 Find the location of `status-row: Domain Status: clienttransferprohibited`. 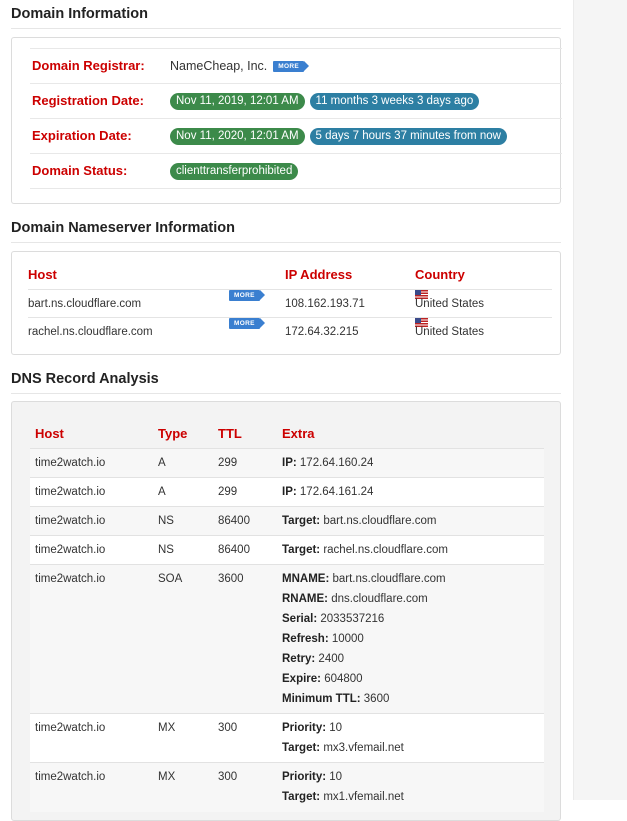

status-row: Domain Status: clienttransferprohibited is located at coordinates (296, 171).